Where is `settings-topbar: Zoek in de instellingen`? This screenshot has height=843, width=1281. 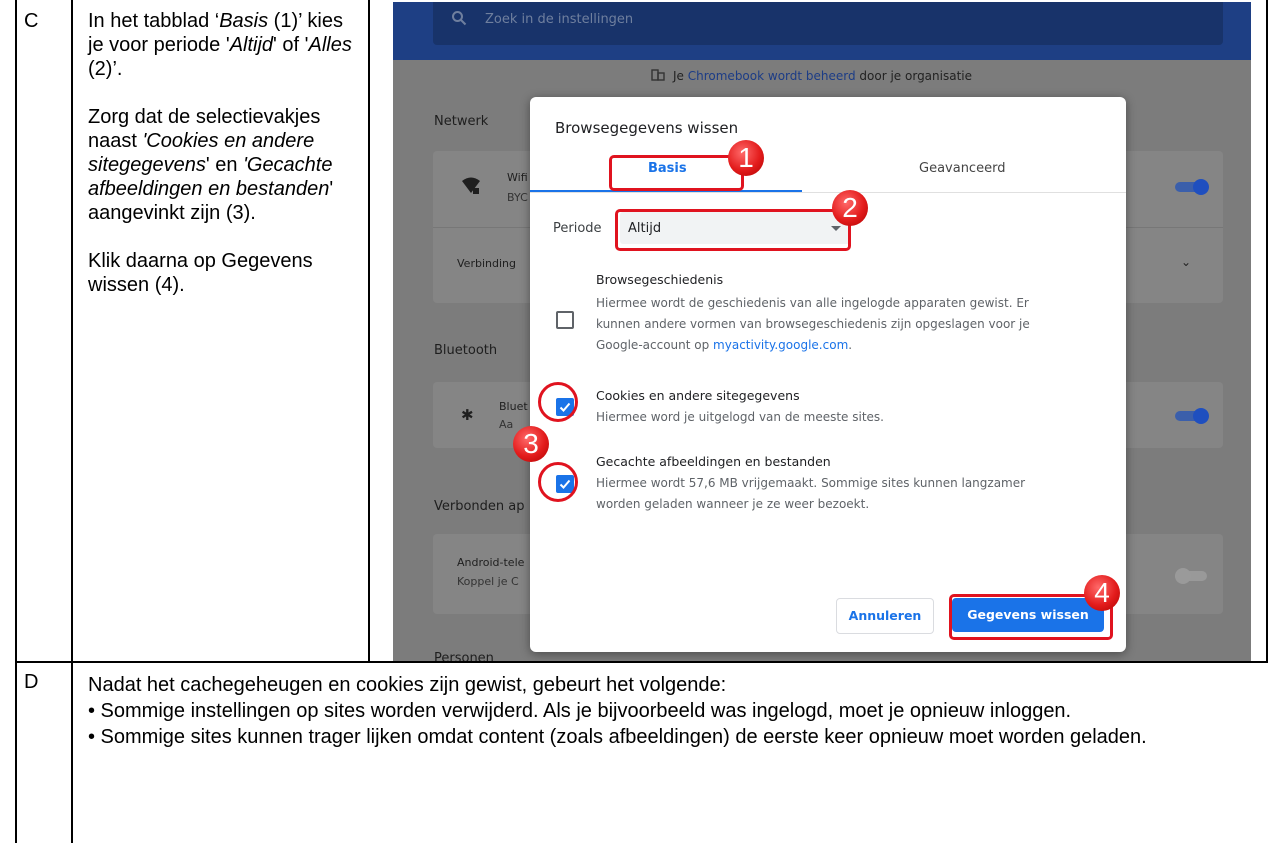
settings-topbar: Zoek in de instellingen is located at coordinates (822, 31).